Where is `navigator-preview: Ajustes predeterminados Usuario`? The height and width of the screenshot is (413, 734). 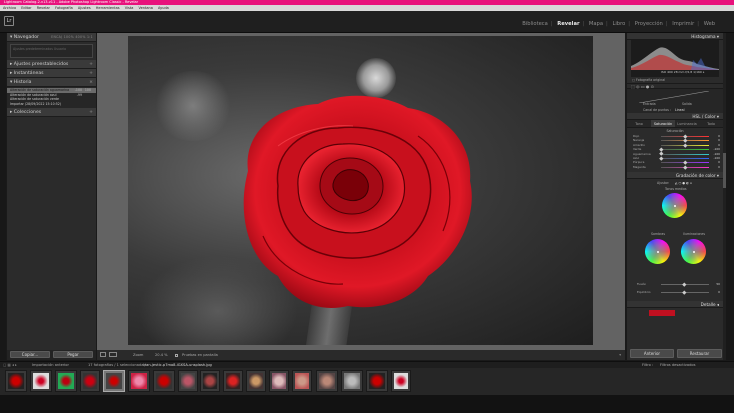 navigator-preview: Ajustes predeterminados Usuario is located at coordinates (51, 51).